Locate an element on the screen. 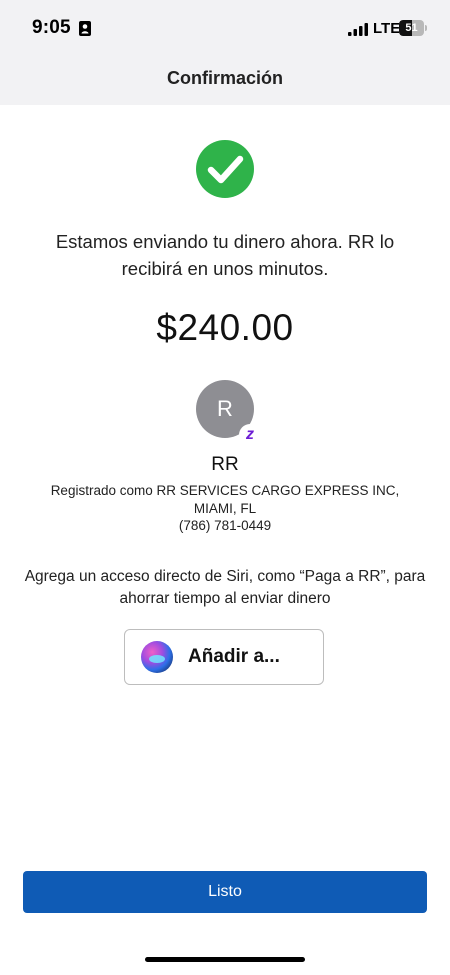  done-button: Listo is located at coordinates (225, 892).